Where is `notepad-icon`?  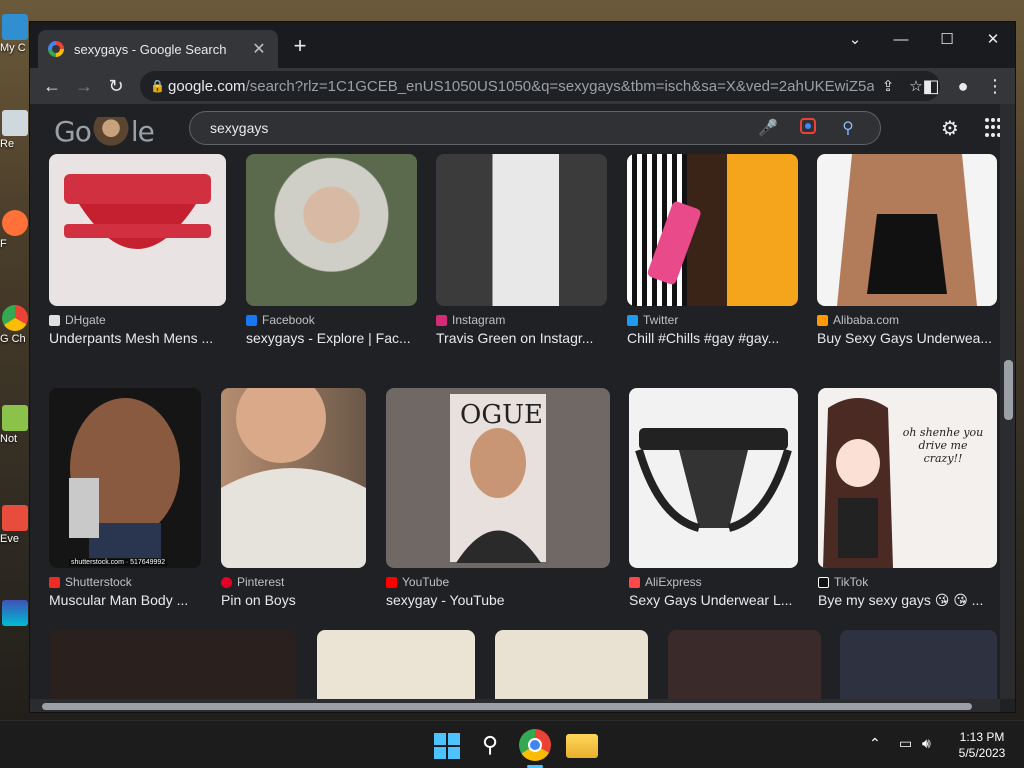 notepad-icon is located at coordinates (15, 418).